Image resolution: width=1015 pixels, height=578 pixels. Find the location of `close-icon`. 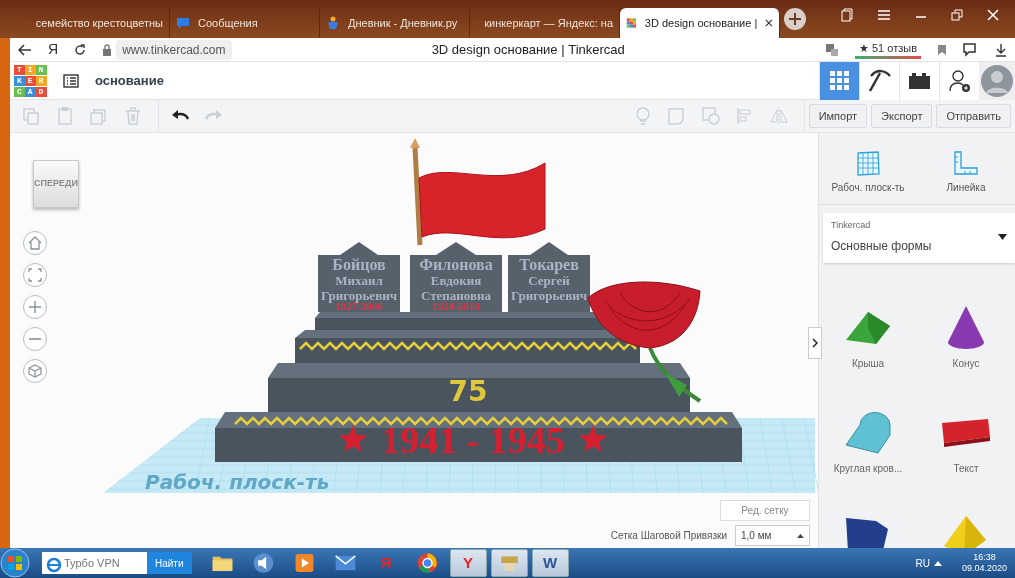

close-icon is located at coordinates (769, 23).